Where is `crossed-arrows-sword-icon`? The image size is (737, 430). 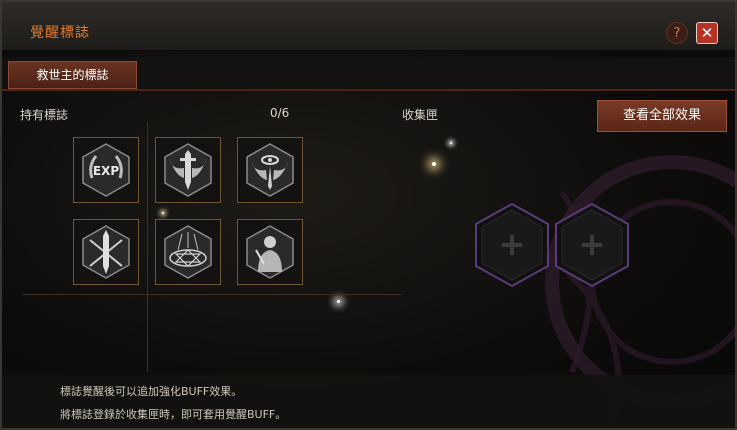 crossed-arrows-sword-icon is located at coordinates (106, 252).